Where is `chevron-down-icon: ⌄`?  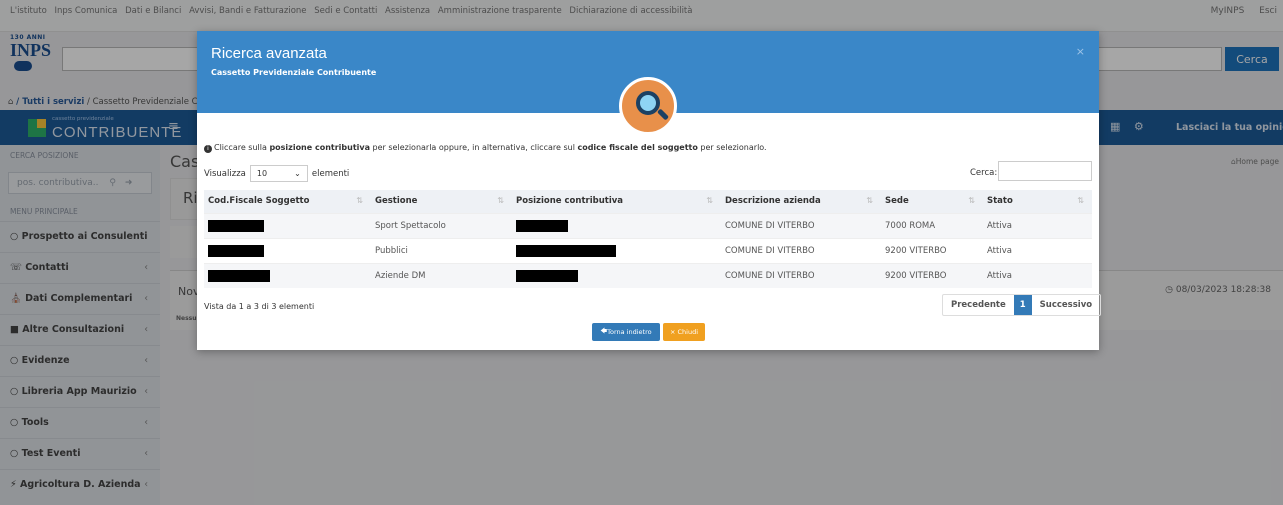
chevron-down-icon: ⌄ is located at coordinates (297, 173).